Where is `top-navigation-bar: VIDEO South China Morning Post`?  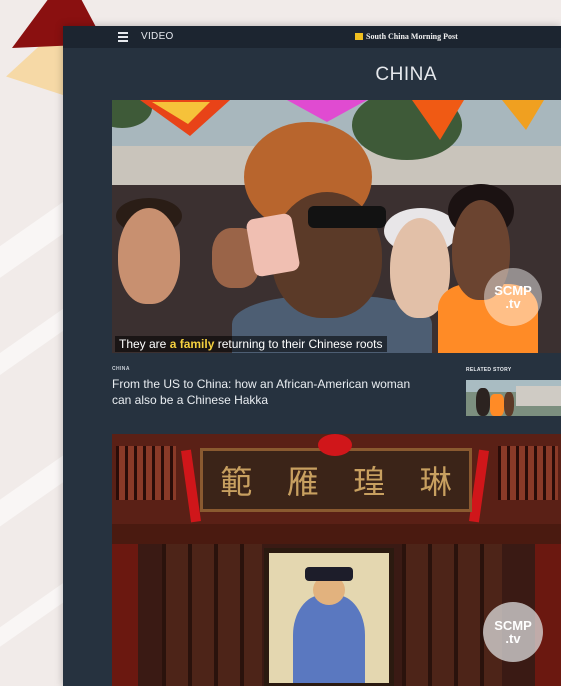
top-navigation-bar: VIDEO South China Morning Post is located at coordinates (312, 37).